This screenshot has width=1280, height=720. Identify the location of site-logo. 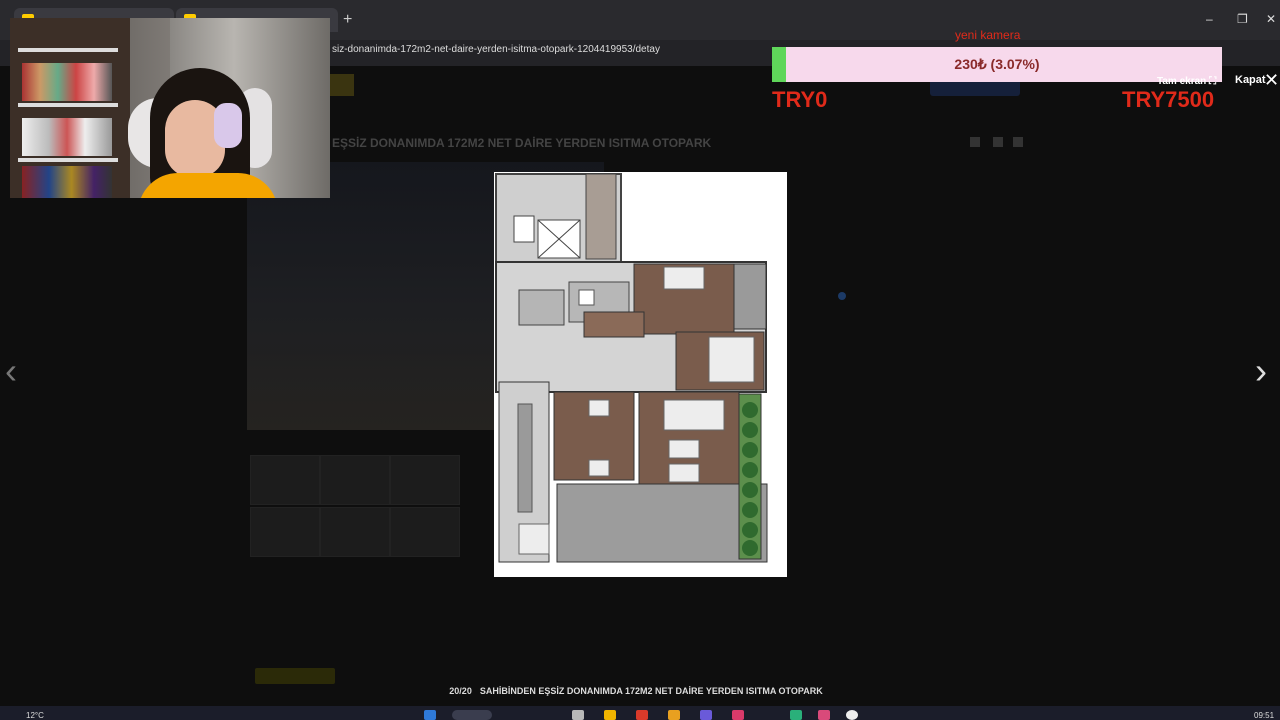
(342, 85).